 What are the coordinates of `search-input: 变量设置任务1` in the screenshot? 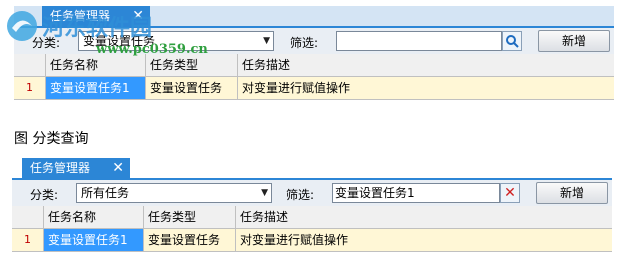 It's located at (416, 193).